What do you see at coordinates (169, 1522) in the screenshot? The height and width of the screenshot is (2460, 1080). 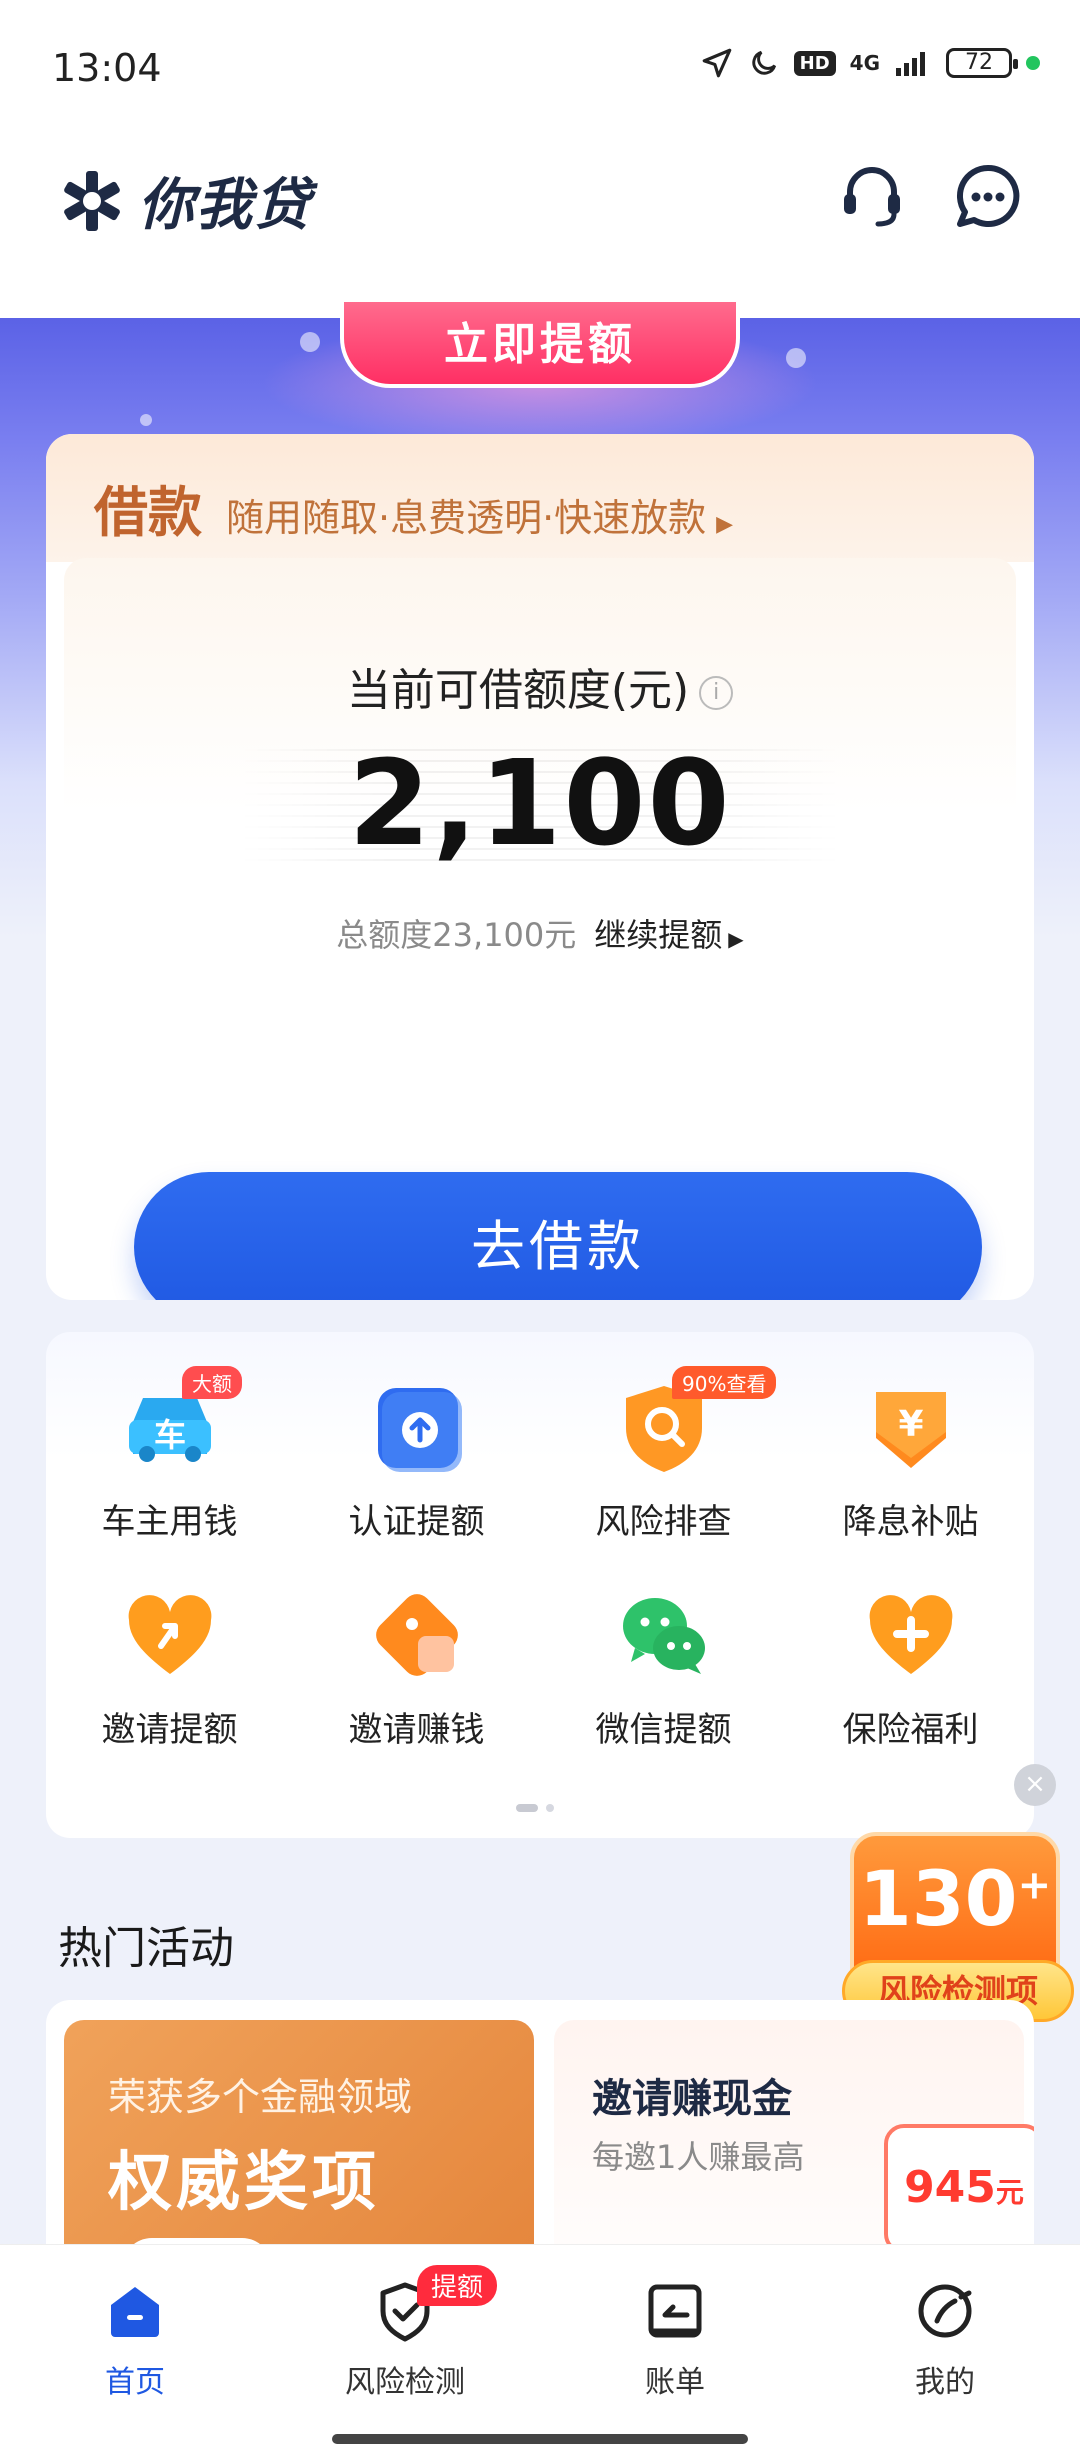 I see `service-label: 车主用钱` at bounding box center [169, 1522].